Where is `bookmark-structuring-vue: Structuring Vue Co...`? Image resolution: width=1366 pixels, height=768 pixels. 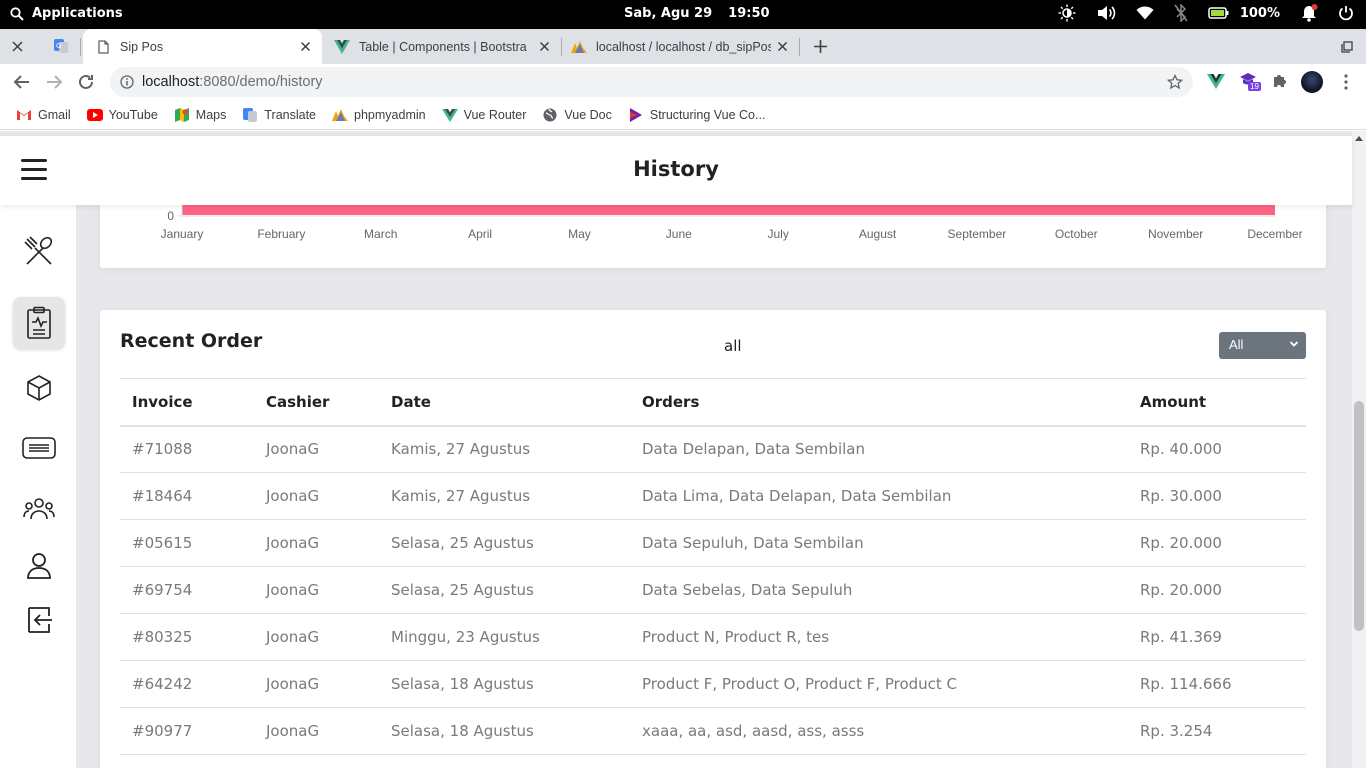
bookmark-structuring-vue: Structuring Vue Co... is located at coordinates (696, 115).